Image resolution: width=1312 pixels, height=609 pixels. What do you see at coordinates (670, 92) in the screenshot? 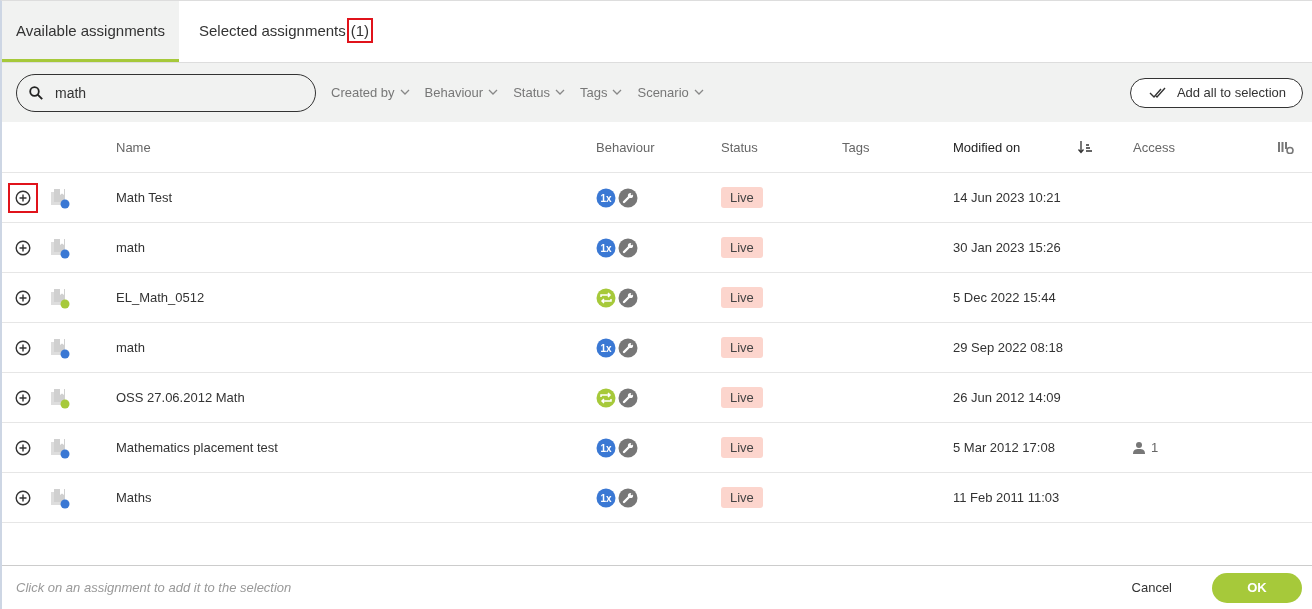
I see `filter-dropdown: Scenario` at bounding box center [670, 92].